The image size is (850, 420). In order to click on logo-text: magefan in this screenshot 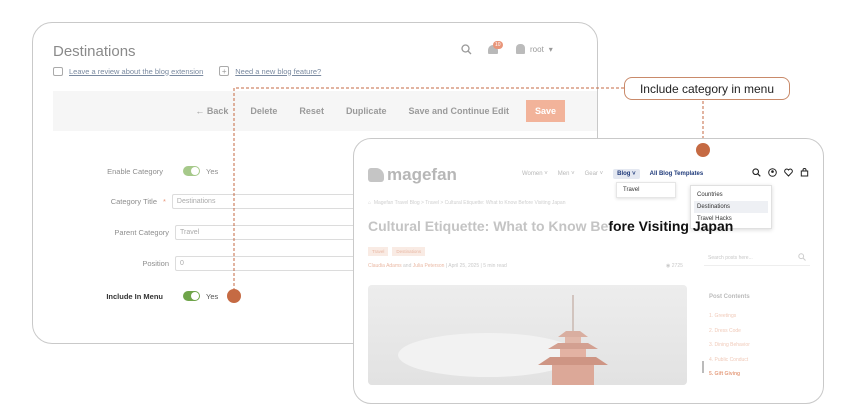, I will do `click(422, 174)`.